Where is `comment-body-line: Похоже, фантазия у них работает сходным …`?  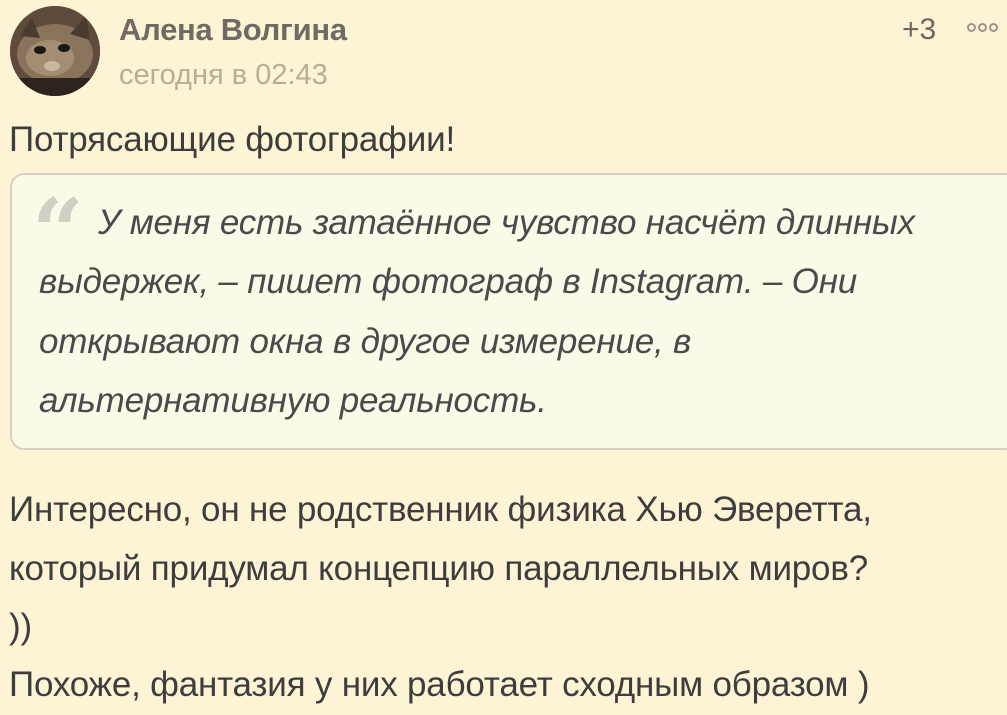
comment-body-line: Похоже, фантазия у них работает сходным … is located at coordinates (439, 684).